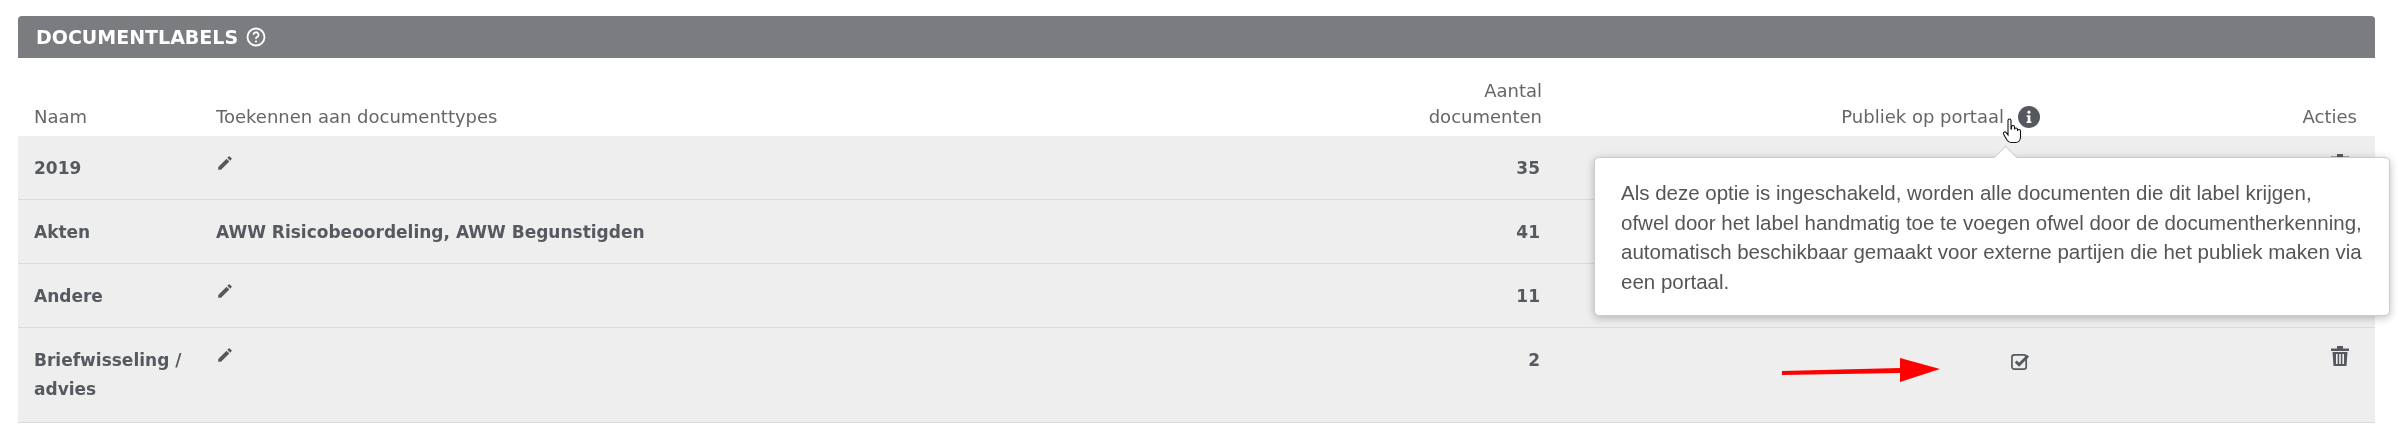 The height and width of the screenshot is (430, 2398). I want to click on document-count: 41, so click(1528, 232).